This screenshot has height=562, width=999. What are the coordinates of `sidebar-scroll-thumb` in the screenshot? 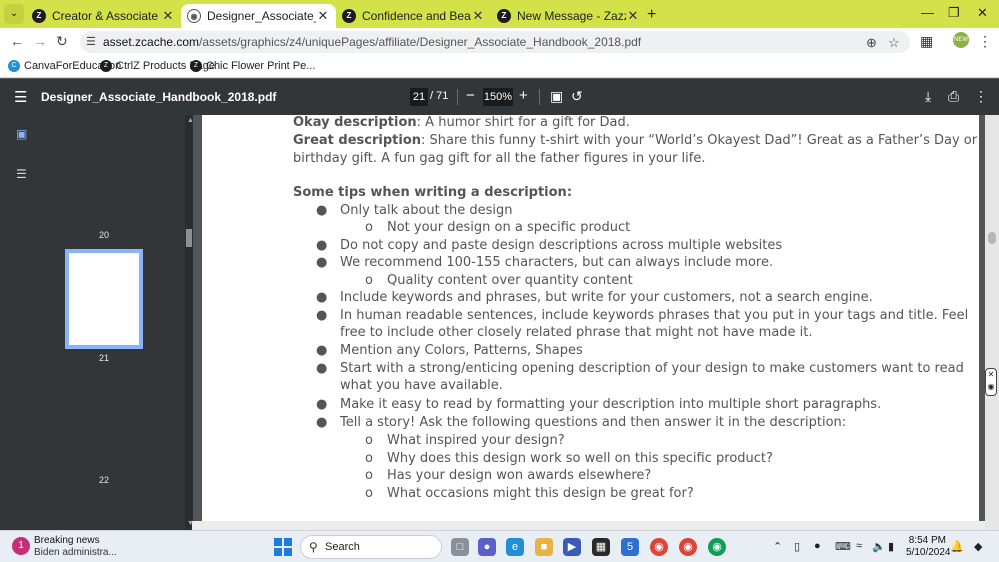 It's located at (189, 238).